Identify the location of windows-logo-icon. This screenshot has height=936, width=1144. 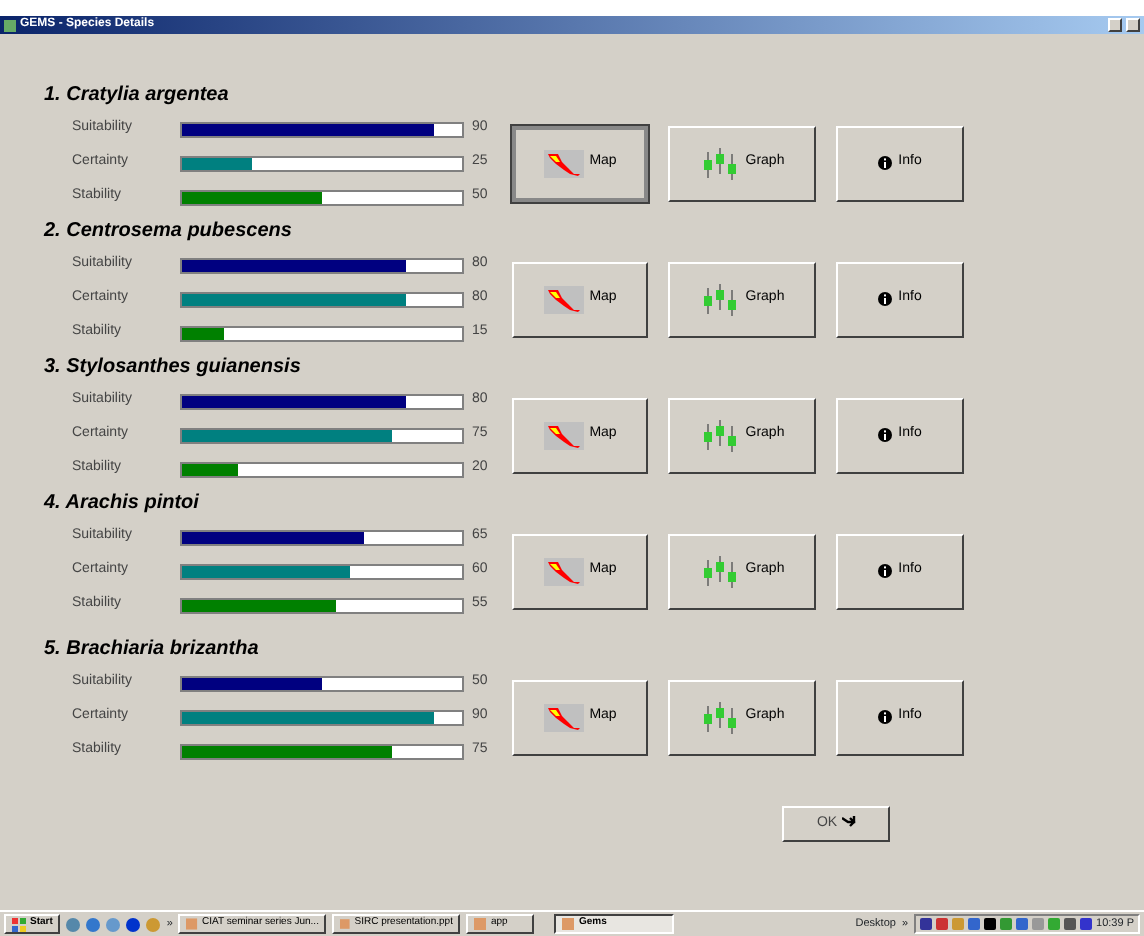
(19, 924).